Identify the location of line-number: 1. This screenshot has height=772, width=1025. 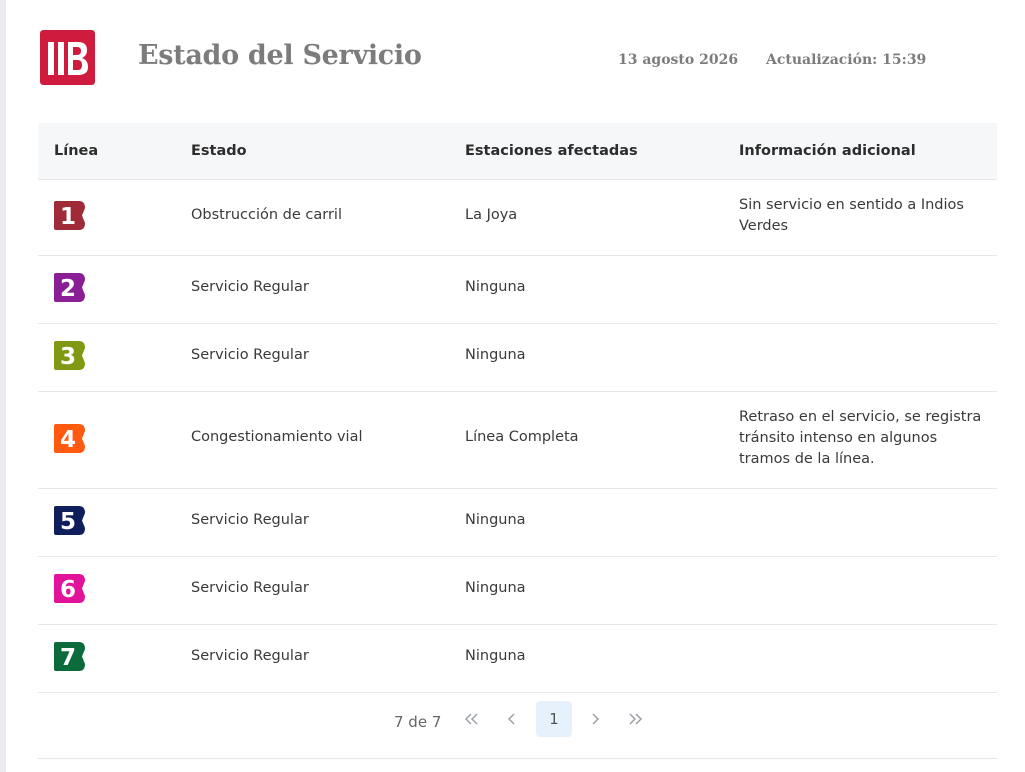
(68, 217).